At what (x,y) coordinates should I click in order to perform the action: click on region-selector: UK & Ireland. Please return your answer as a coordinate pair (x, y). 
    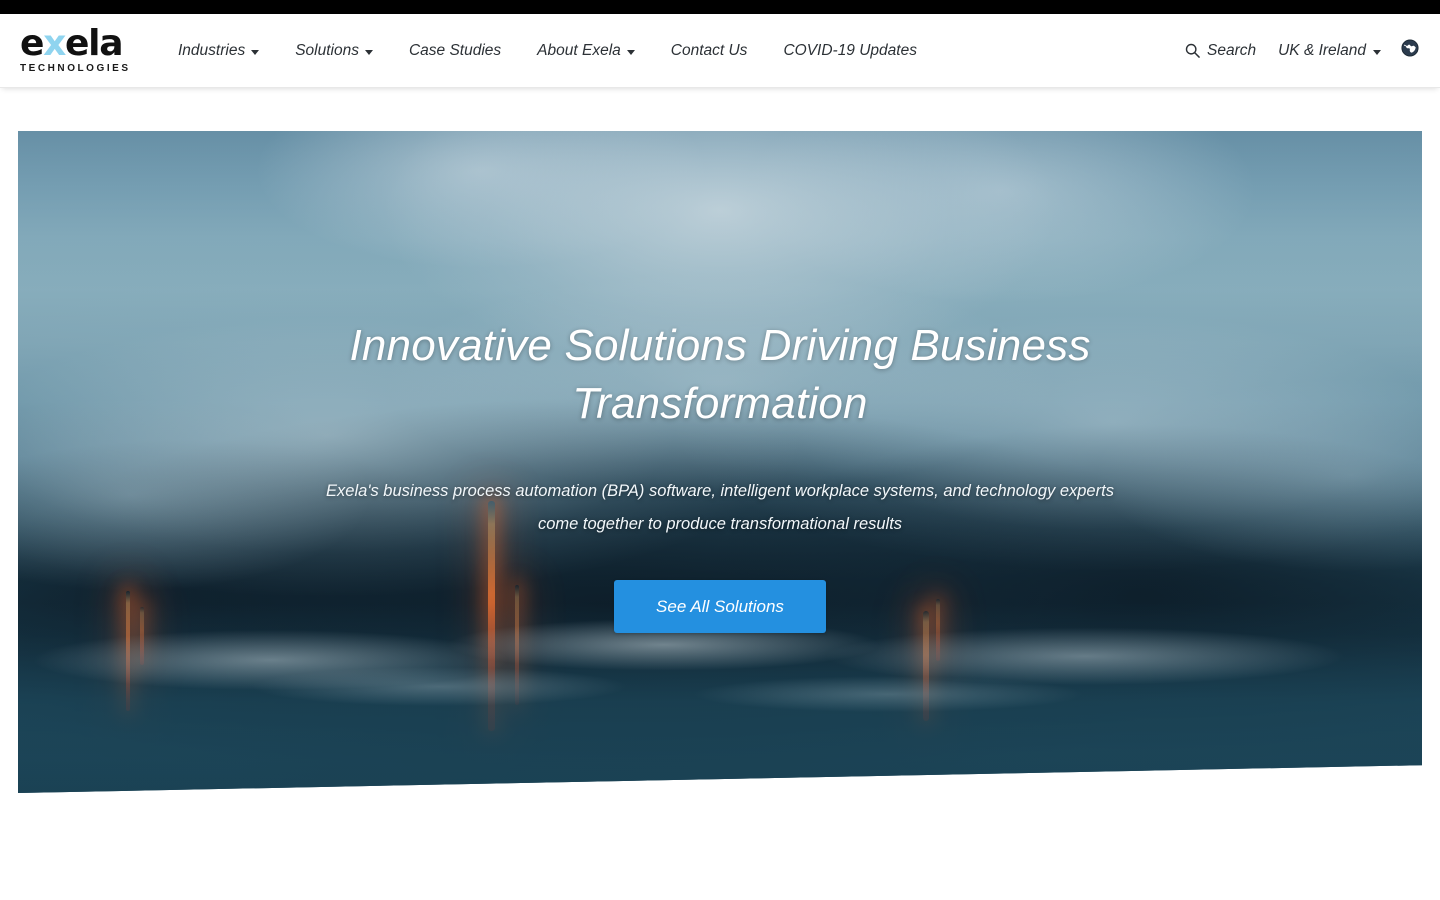
    Looking at the image, I should click on (1329, 50).